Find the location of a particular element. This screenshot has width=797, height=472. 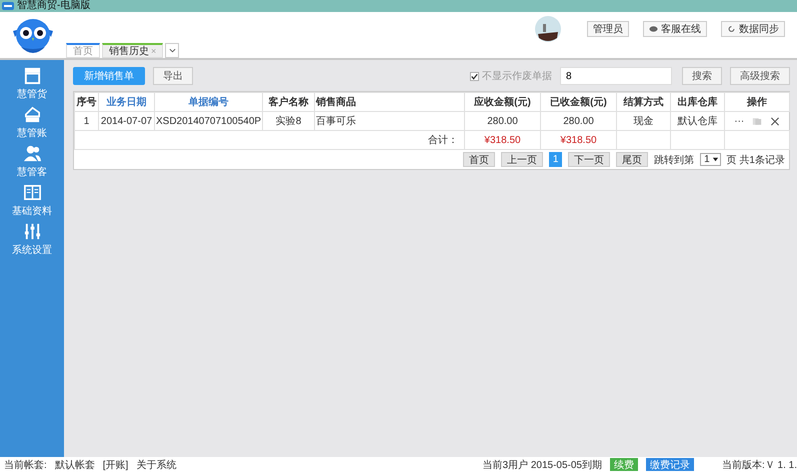

payment-history-button: 缴费记录 is located at coordinates (670, 464).